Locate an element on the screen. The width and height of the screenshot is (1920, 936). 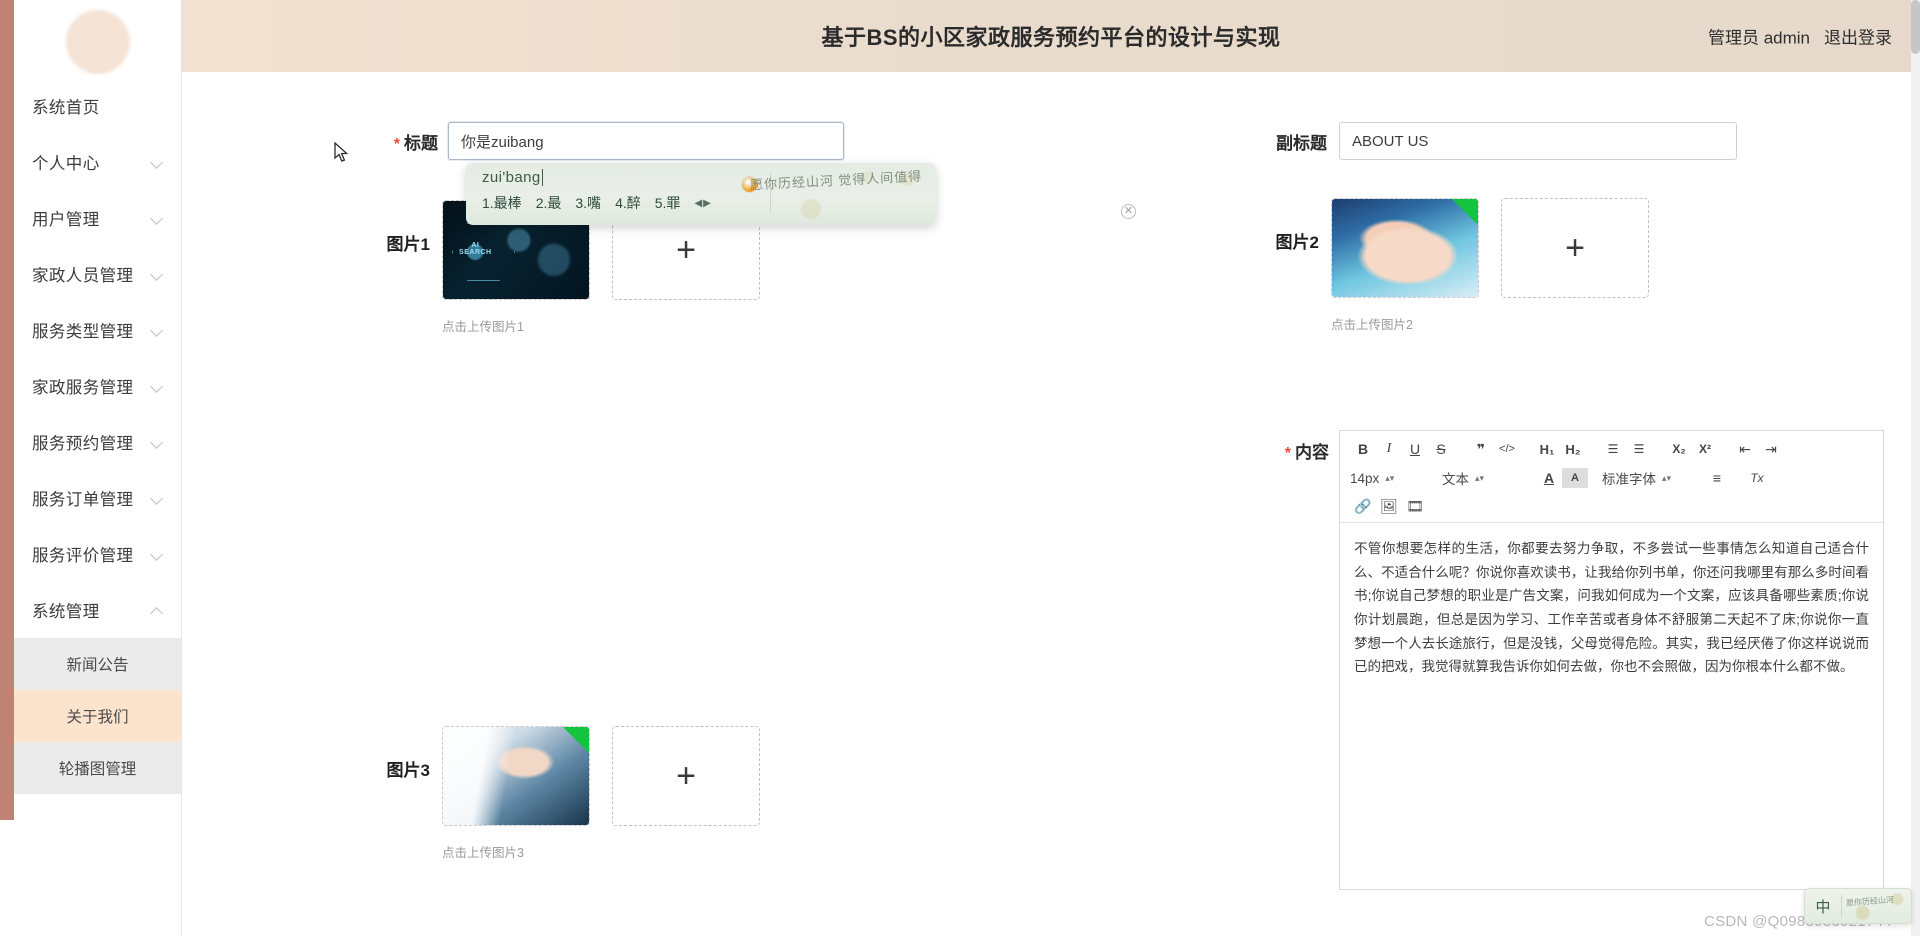
block-type-select: 文本 ▴▾ is located at coordinates (1480, 478).